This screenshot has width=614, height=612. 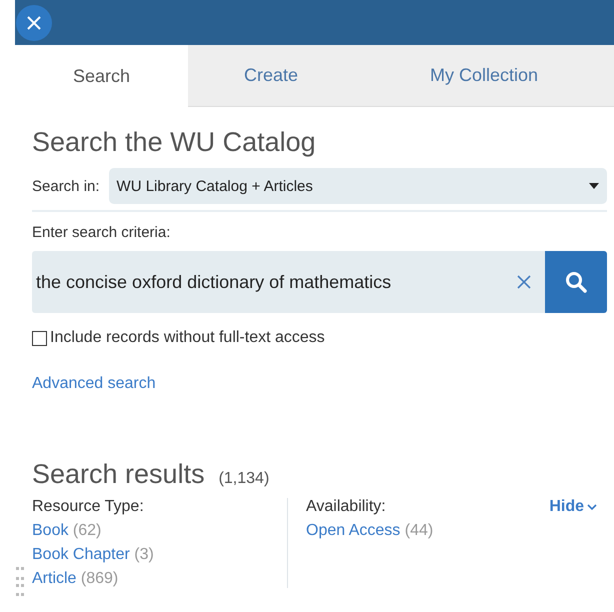 I want to click on checkbox, so click(x=39, y=338).